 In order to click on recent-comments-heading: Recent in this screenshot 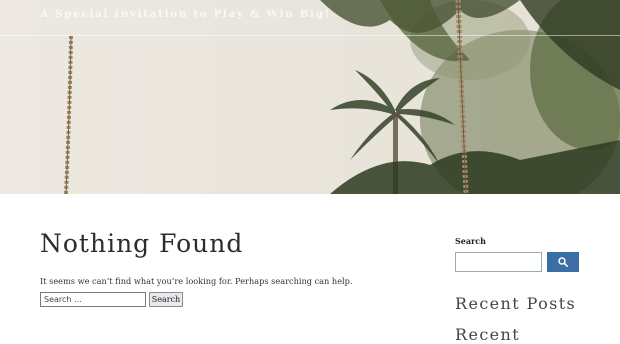, I will do `click(488, 334)`.